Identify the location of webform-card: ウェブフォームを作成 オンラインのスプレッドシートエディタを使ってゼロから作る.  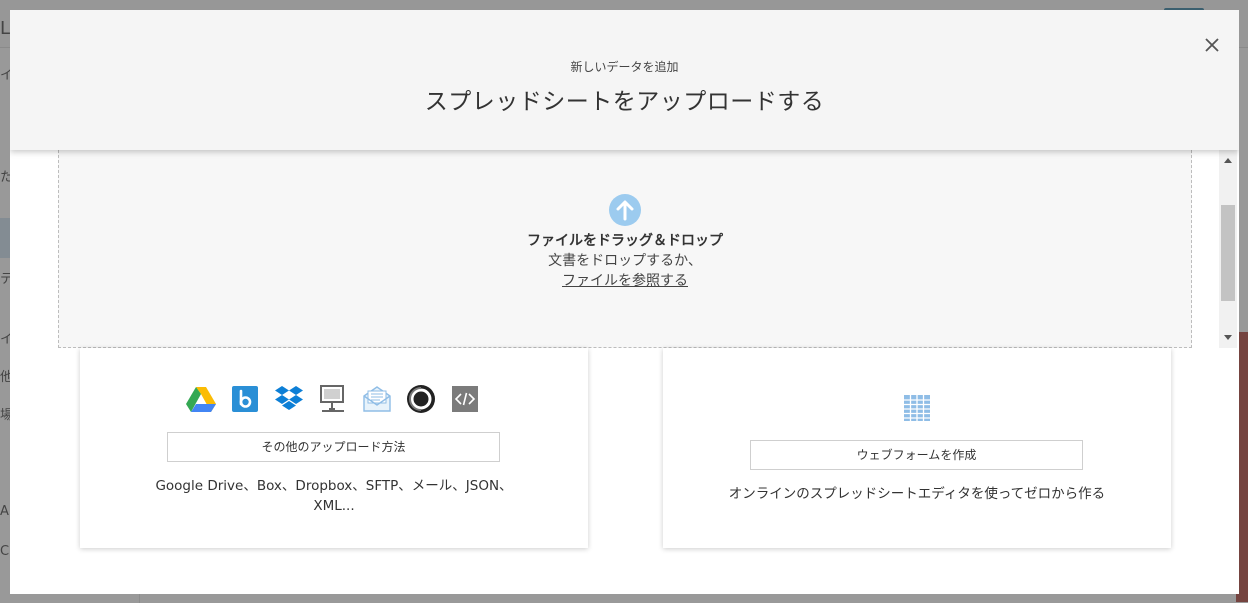
(917, 448).